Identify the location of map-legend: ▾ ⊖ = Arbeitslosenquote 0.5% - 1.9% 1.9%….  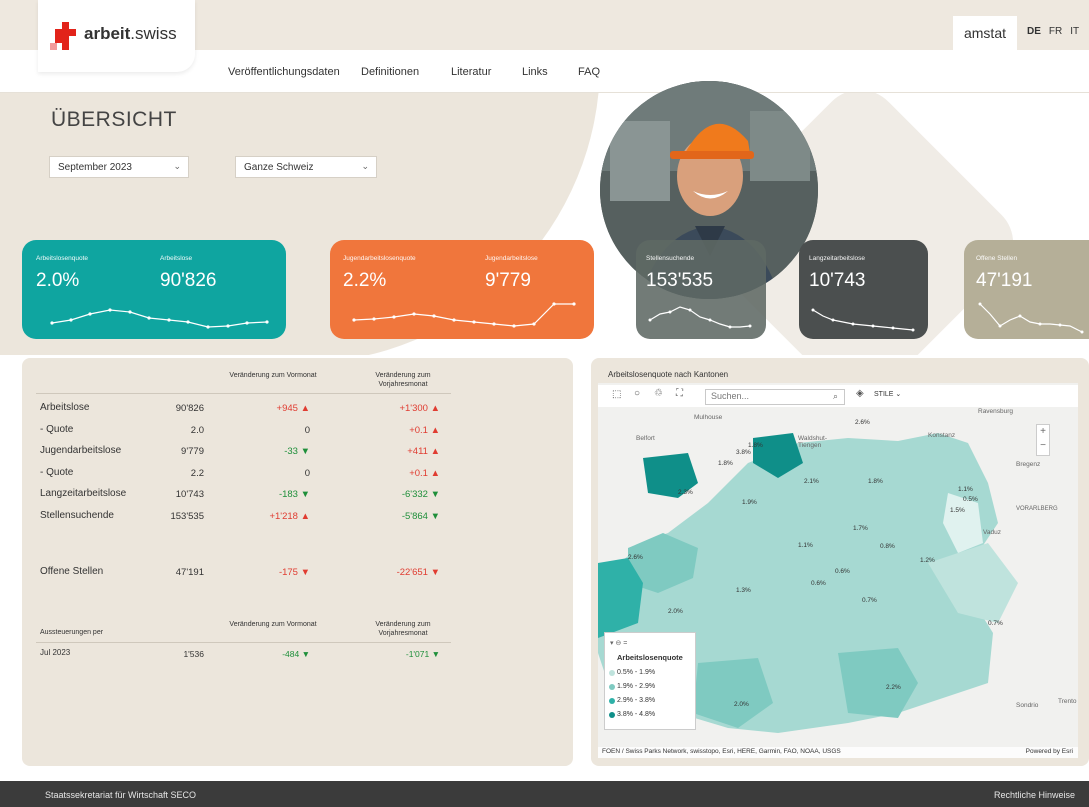
(650, 681).